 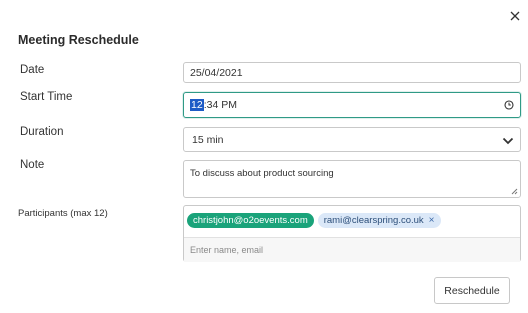 What do you see at coordinates (46, 97) in the screenshot?
I see `start-time-label: Start Time` at bounding box center [46, 97].